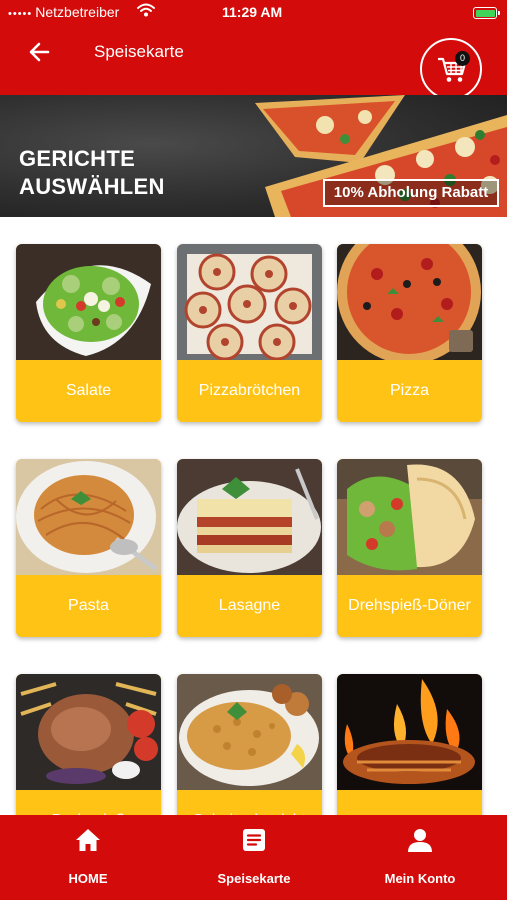  I want to click on battery-icon, so click(486, 13).